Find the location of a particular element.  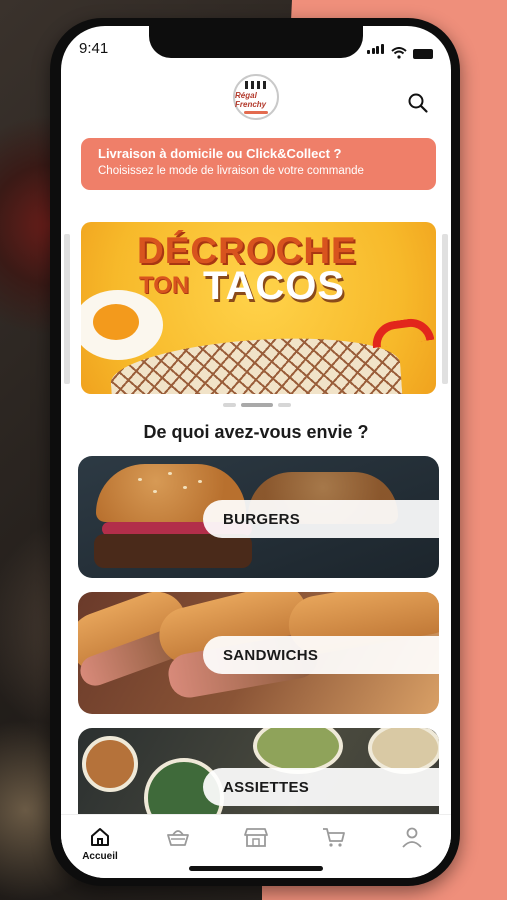

tab-label: Accueil is located at coordinates (100, 856).